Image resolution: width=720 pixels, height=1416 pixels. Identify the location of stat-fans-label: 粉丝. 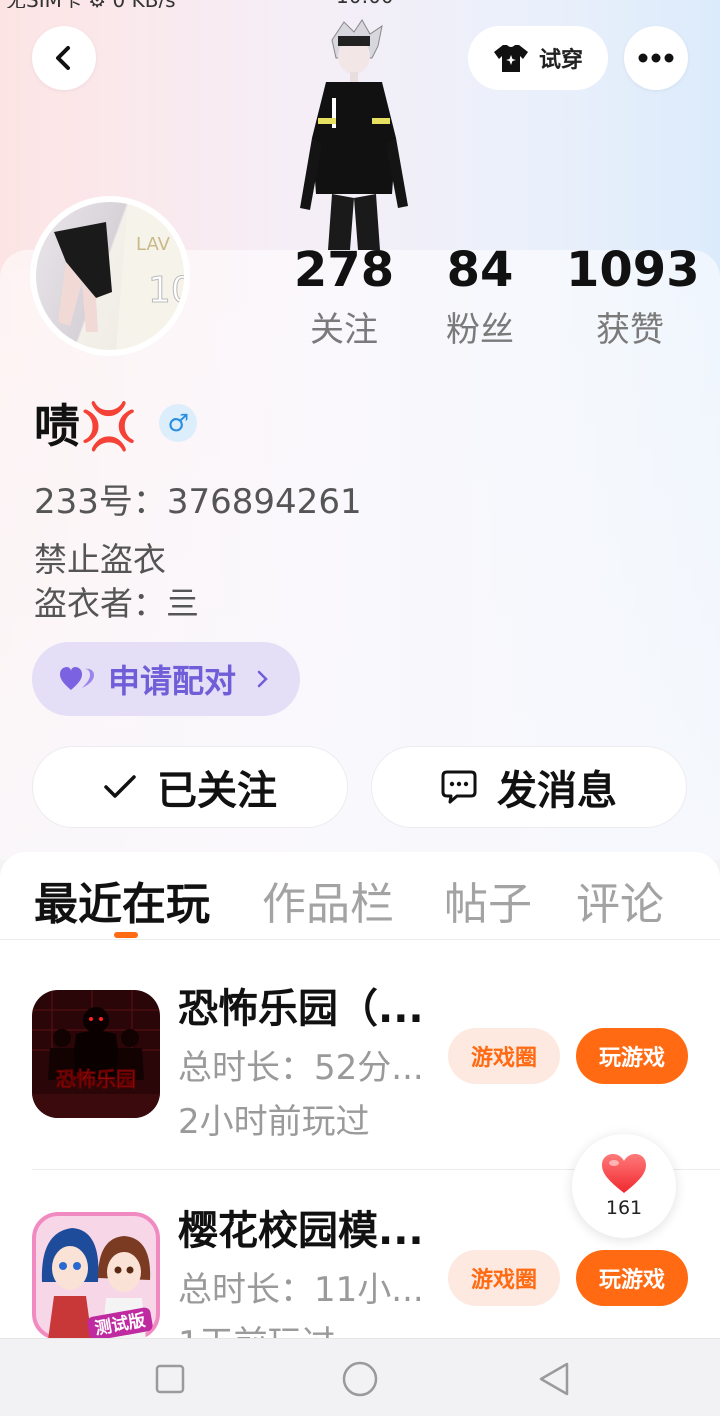
(480, 330).